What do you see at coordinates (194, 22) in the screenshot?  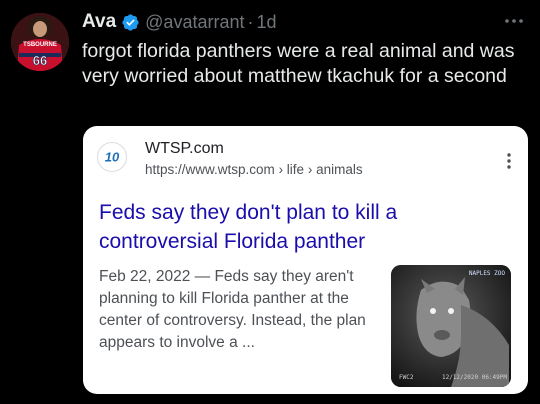 I see `handle: @avatarrant` at bounding box center [194, 22].